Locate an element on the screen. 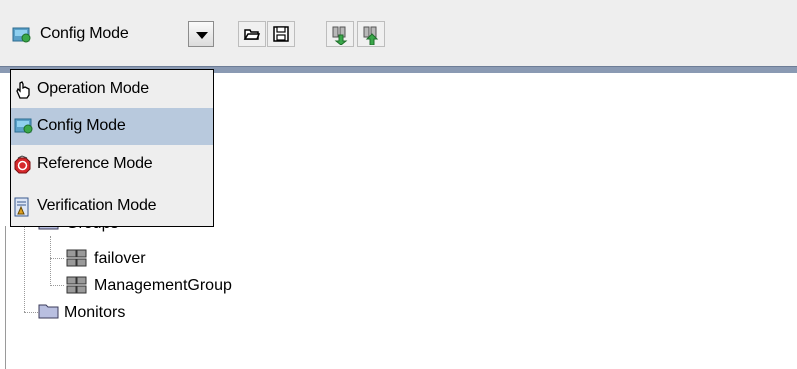 The image size is (797, 369). tree-node-label: ManagementGroup is located at coordinates (163, 285).